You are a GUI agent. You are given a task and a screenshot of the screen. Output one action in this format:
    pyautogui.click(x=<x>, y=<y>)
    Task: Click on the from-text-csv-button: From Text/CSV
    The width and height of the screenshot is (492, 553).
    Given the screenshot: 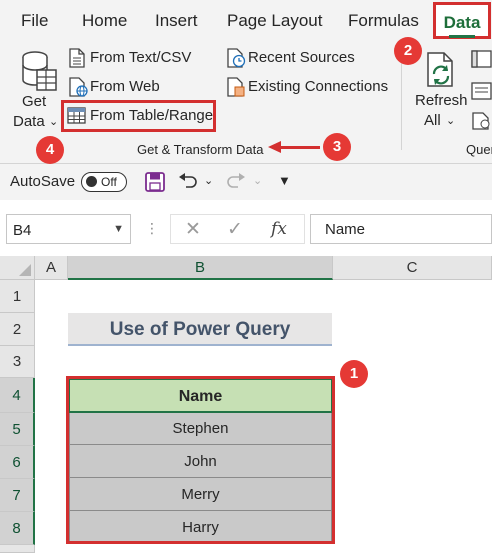 What is the action you would take?
    pyautogui.click(x=146, y=58)
    